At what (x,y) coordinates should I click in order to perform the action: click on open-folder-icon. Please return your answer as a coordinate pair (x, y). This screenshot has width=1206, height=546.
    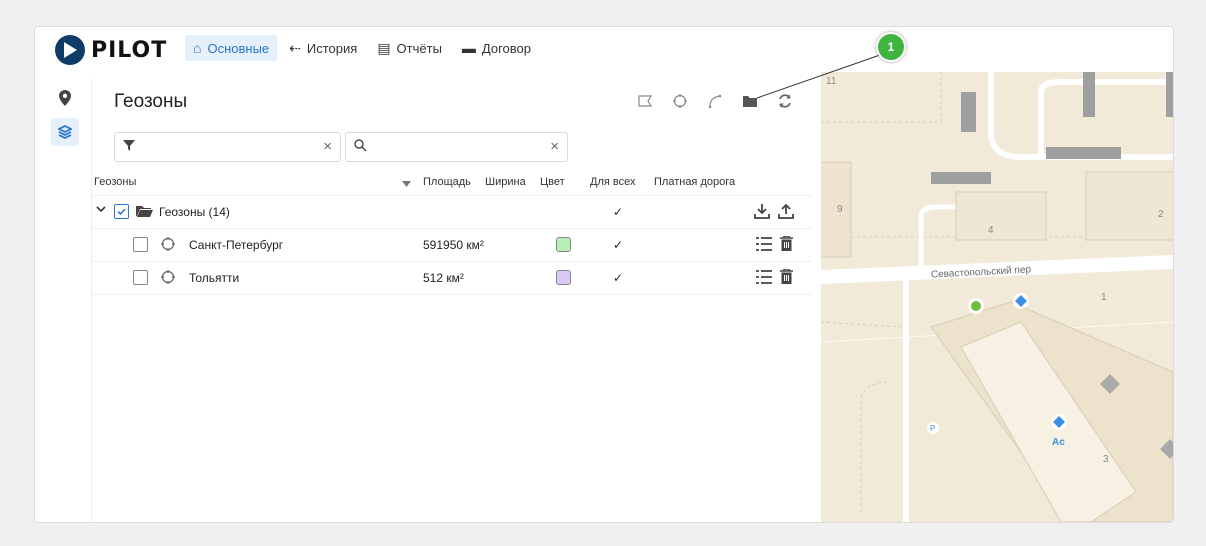
    Looking at the image, I should click on (144, 212).